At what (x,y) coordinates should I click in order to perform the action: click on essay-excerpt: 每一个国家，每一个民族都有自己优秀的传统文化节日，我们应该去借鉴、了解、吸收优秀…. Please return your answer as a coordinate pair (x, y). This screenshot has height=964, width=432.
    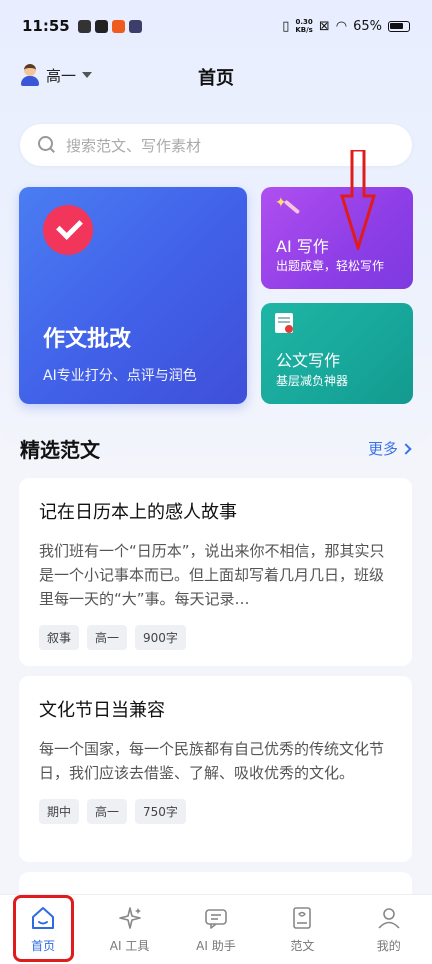
    Looking at the image, I should click on (212, 761).